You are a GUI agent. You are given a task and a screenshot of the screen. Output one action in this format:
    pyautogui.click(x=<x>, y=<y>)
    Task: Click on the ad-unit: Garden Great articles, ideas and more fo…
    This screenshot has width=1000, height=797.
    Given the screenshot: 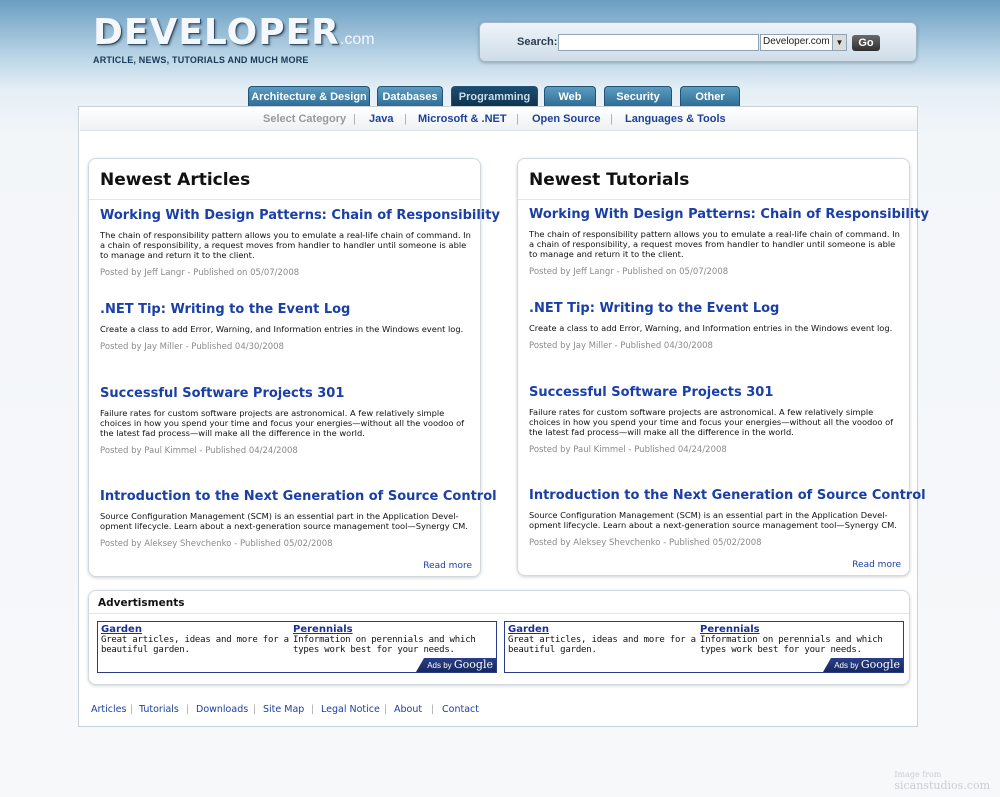 What is the action you would take?
    pyautogui.click(x=297, y=647)
    